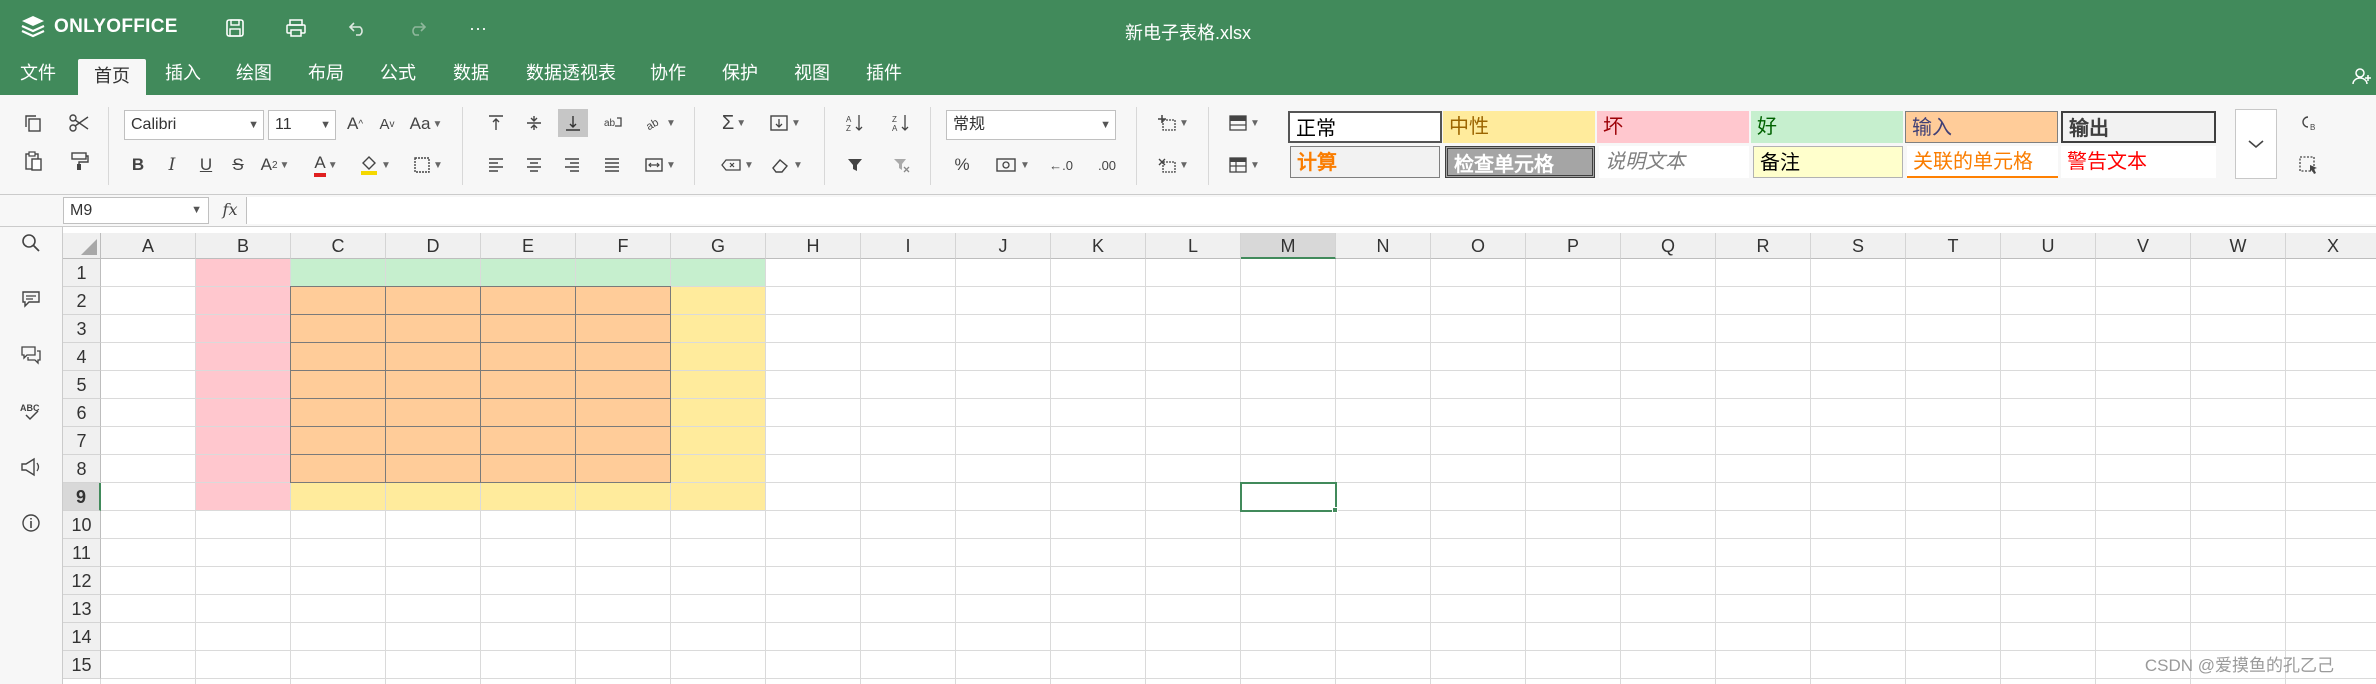 This screenshot has width=2376, height=684. What do you see at coordinates (82, 553) in the screenshot?
I see `row-header-11: 11` at bounding box center [82, 553].